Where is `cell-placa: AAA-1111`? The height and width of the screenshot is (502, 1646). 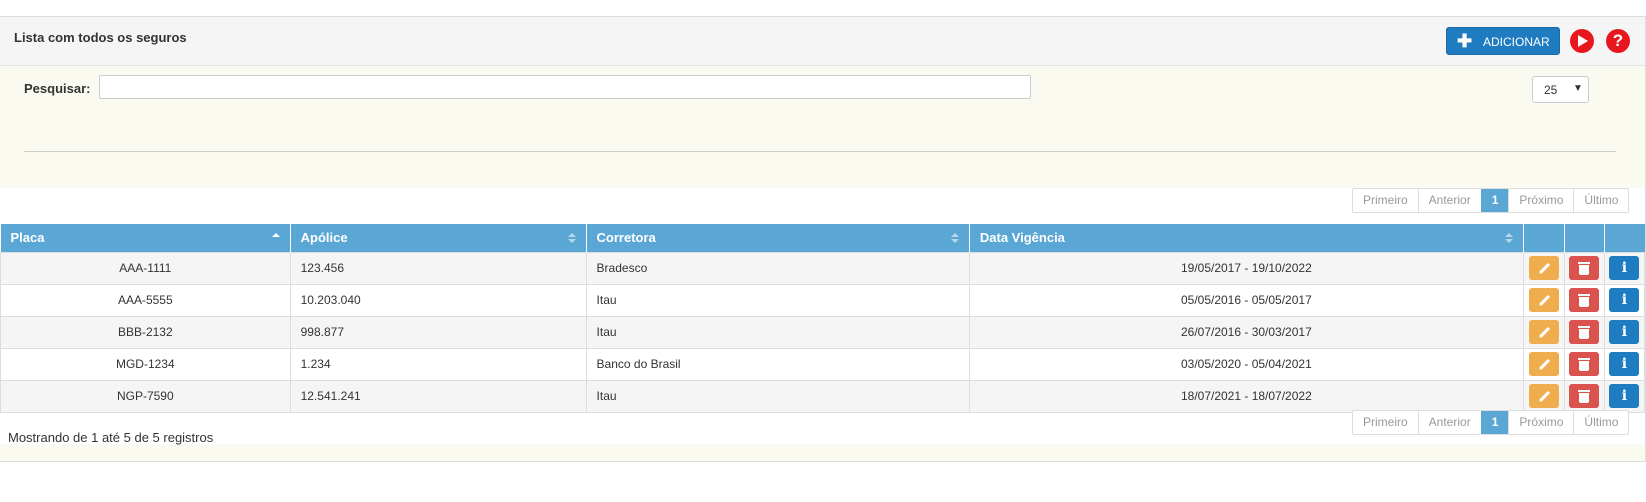 cell-placa: AAA-1111 is located at coordinates (145, 268).